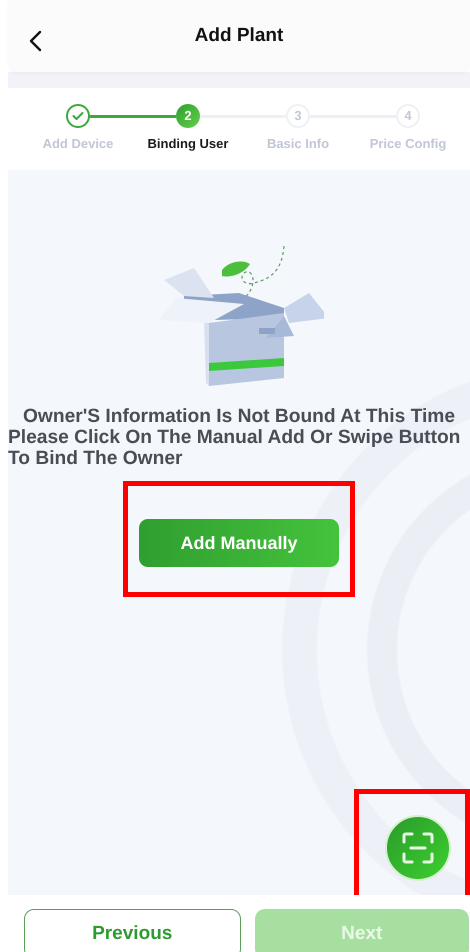  I want to click on empty-state-message: Owner'S Information Is Not Bound At This Time Please Click On The Manual Add Or Swipe Button To Bind The Owner, so click(234, 437).